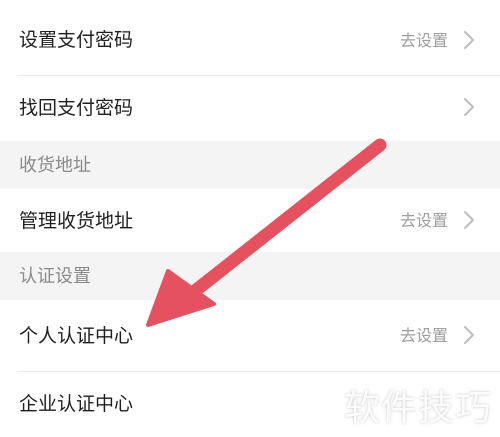 This screenshot has width=500, height=437. I want to click on personal-auth-value: 去设置, so click(423, 335).